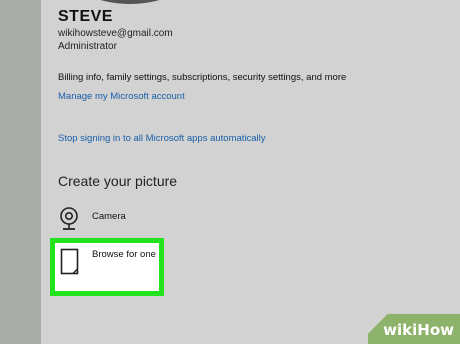  I want to click on wikihow-logo-how: How, so click(435, 330).